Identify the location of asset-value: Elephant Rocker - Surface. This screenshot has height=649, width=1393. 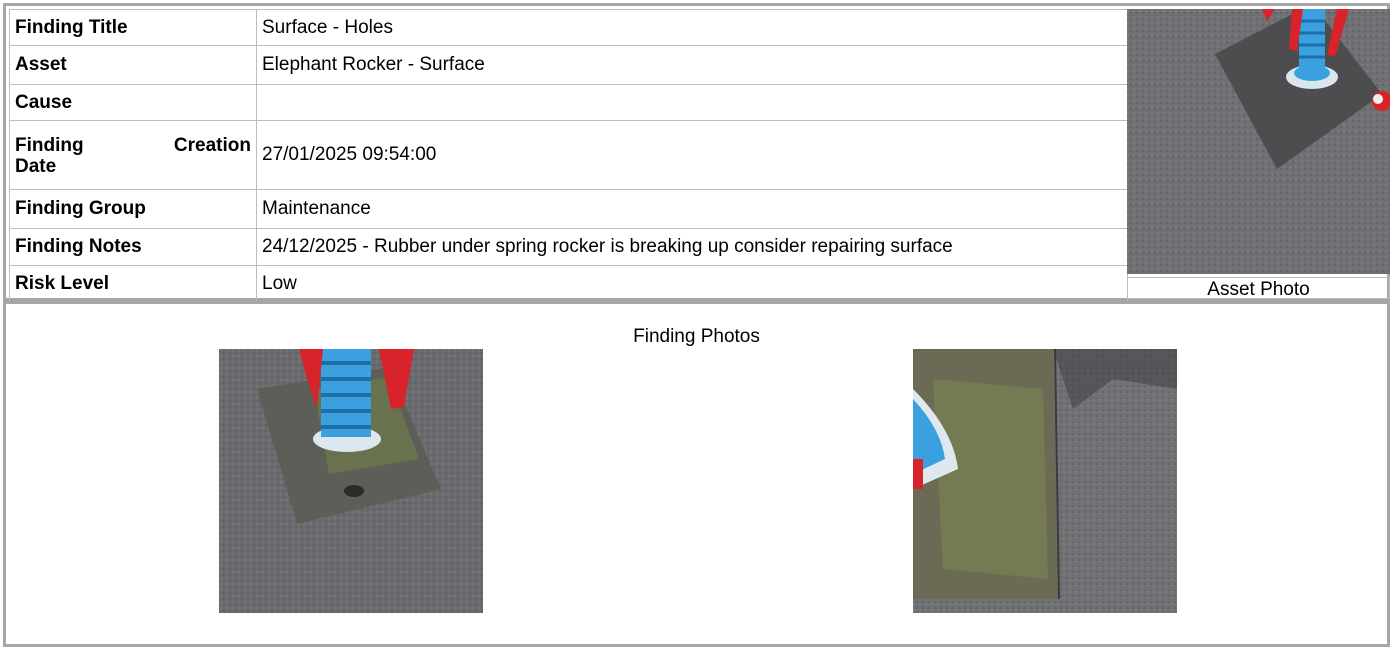
(692, 65).